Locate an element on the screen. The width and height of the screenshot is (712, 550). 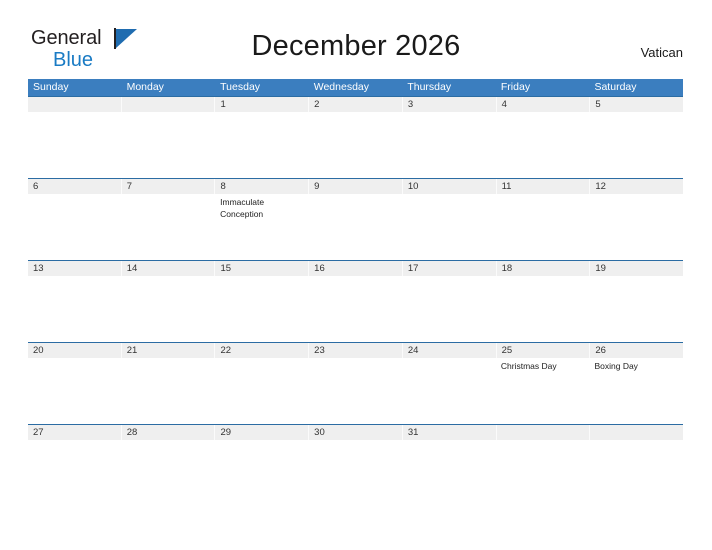
day-cell: Immaculate Conception is located at coordinates (262, 227).